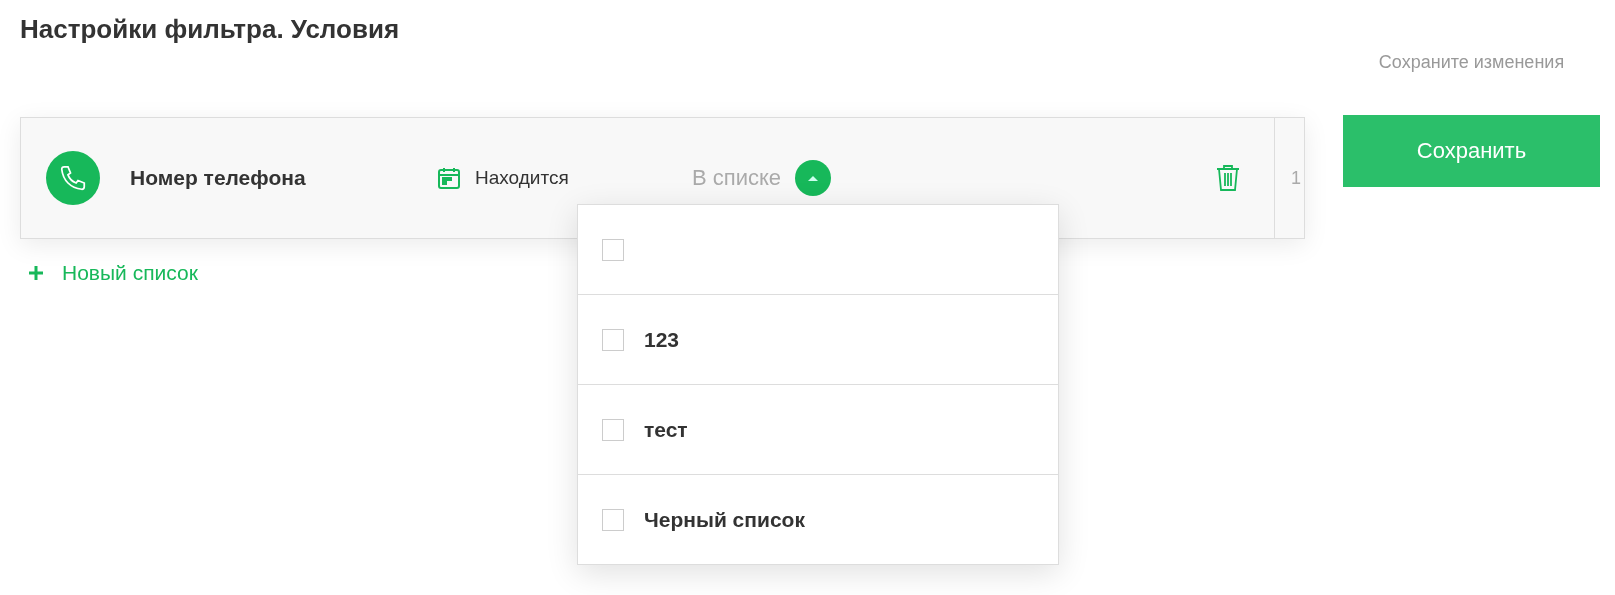  Describe the element at coordinates (73, 178) in the screenshot. I see `phone-icon` at that location.